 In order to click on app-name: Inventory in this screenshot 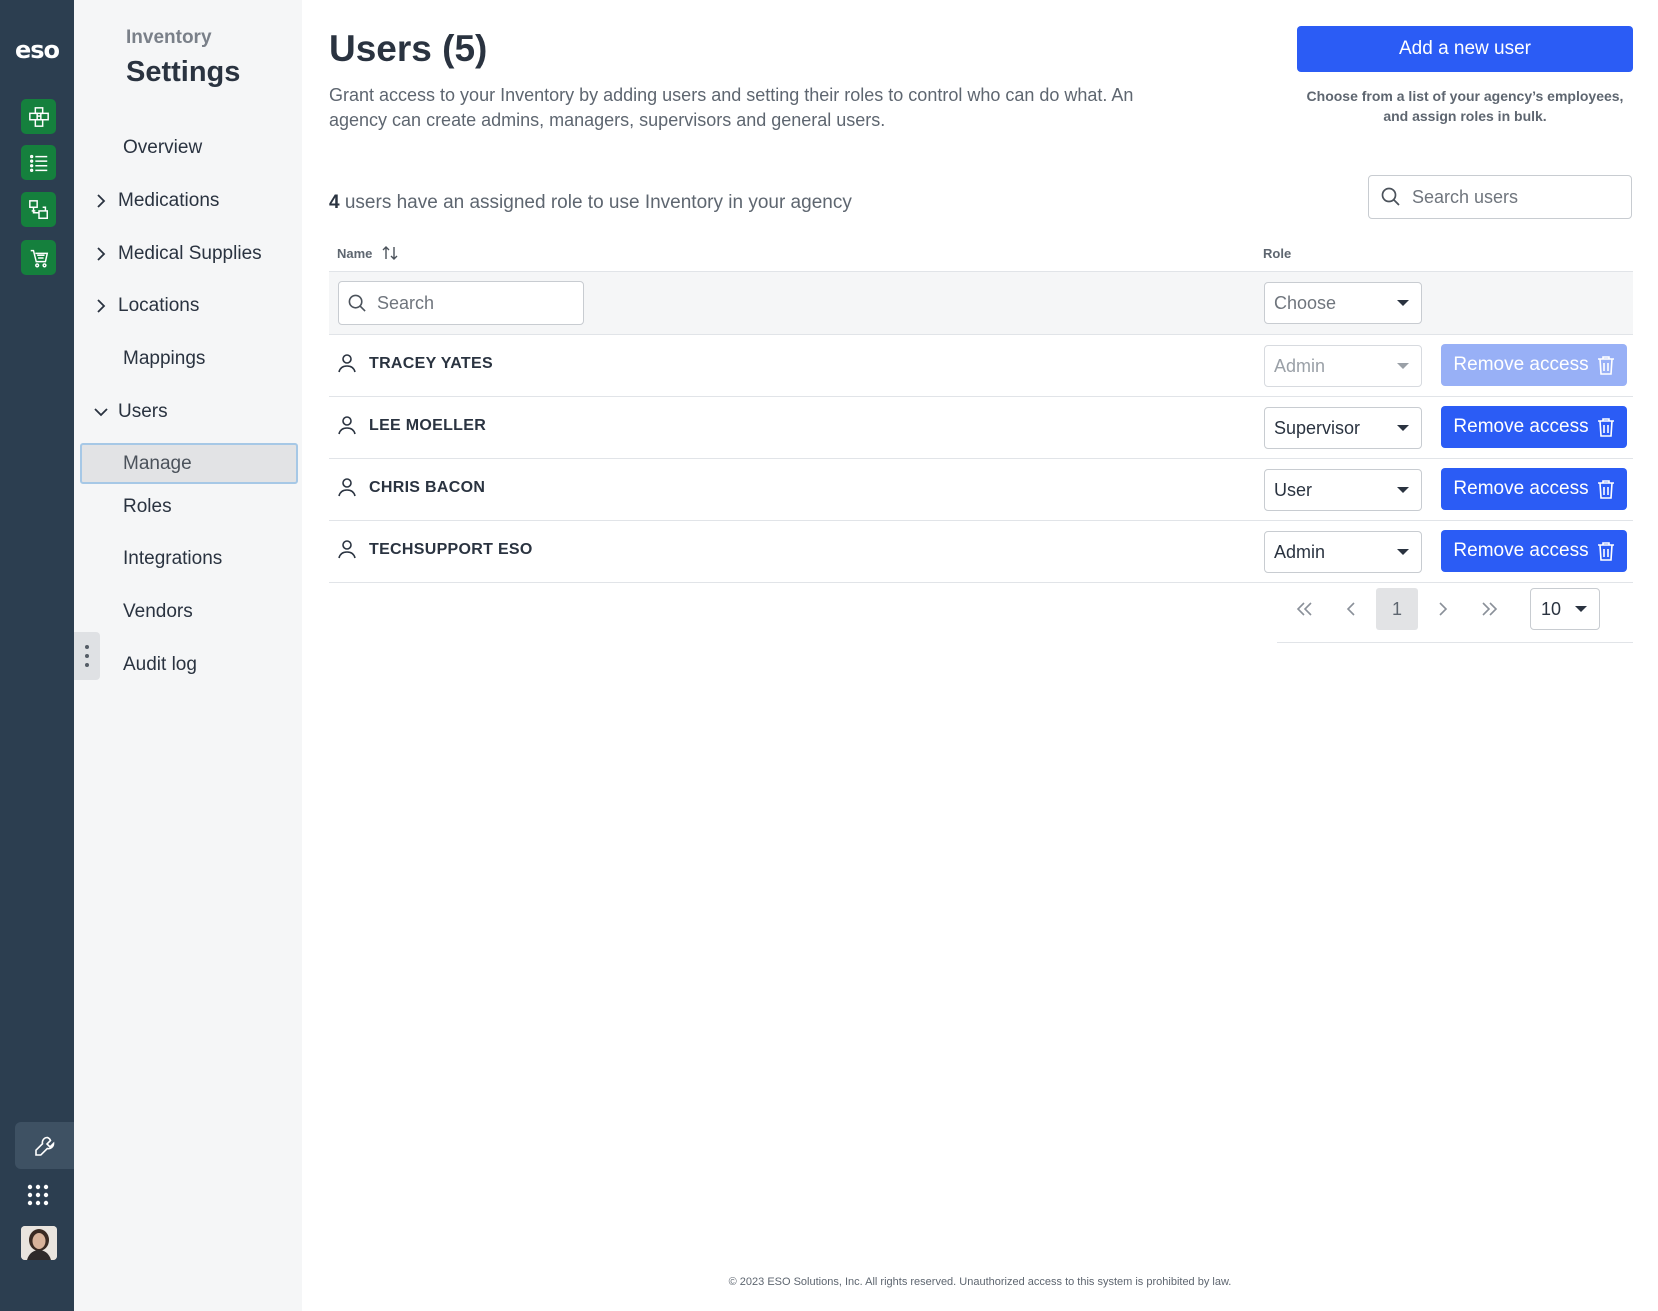, I will do `click(169, 37)`.